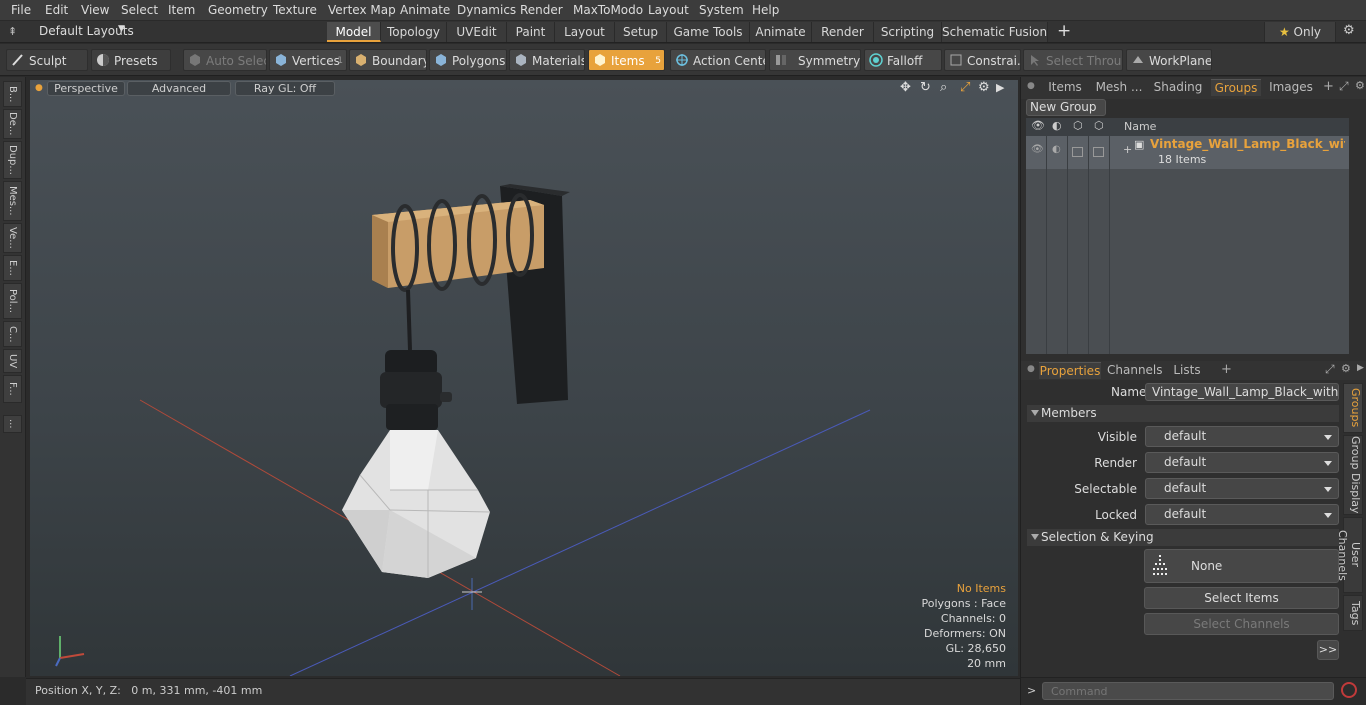 The image size is (1366, 705). Describe the element at coordinates (925, 87) in the screenshot. I see `rotate-icon: ↻` at that location.